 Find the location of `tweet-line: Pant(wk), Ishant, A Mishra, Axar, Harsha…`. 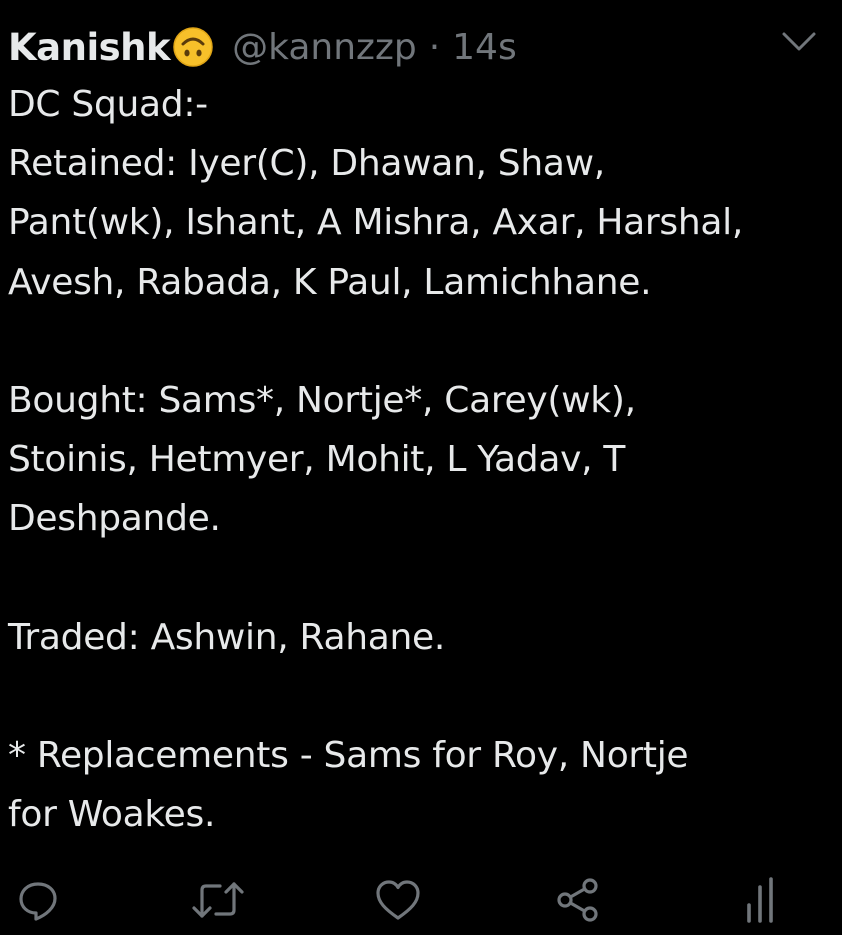

tweet-line: Pant(wk), Ishant, A Mishra, Axar, Harsha… is located at coordinates (375, 223).